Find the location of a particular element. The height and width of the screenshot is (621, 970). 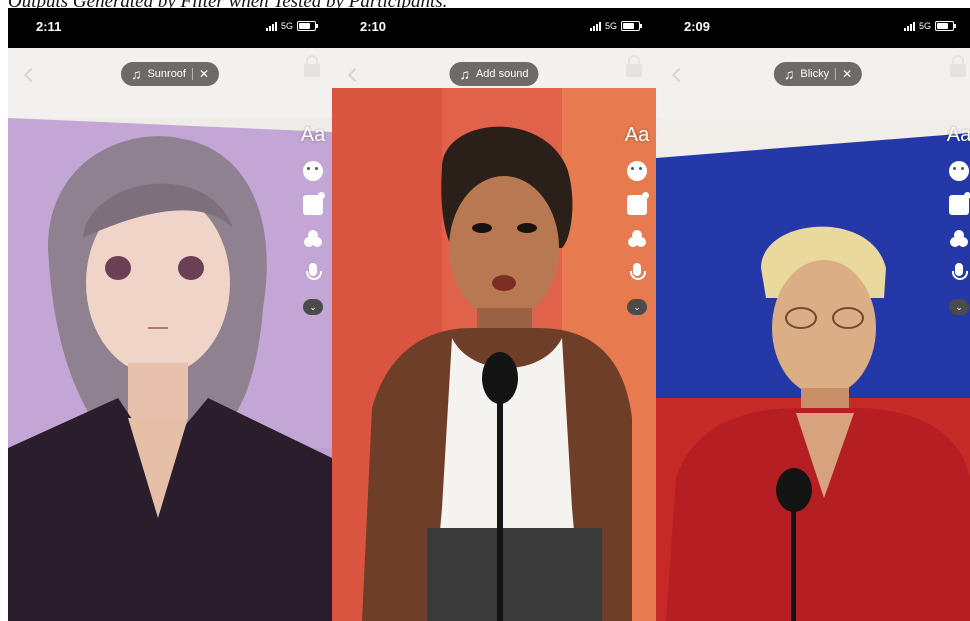

add-sound-button: ♫ Blicky ✕ is located at coordinates (818, 74).